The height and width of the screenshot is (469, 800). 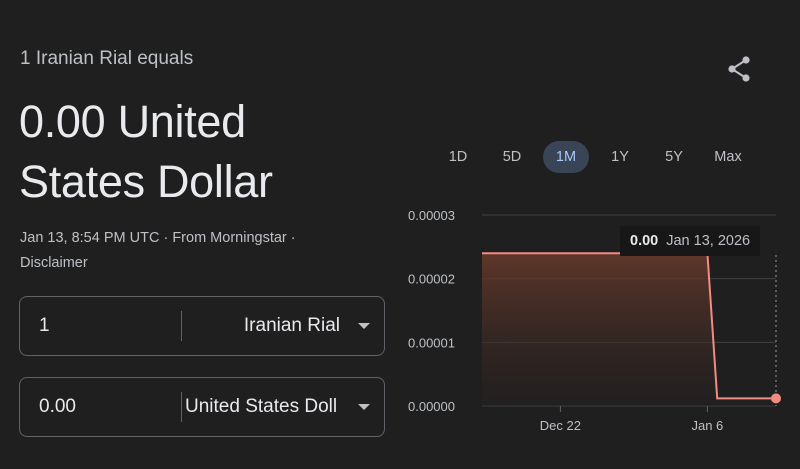 I want to click on conversion-result: 0.00 United States Dollar, so click(x=146, y=152).